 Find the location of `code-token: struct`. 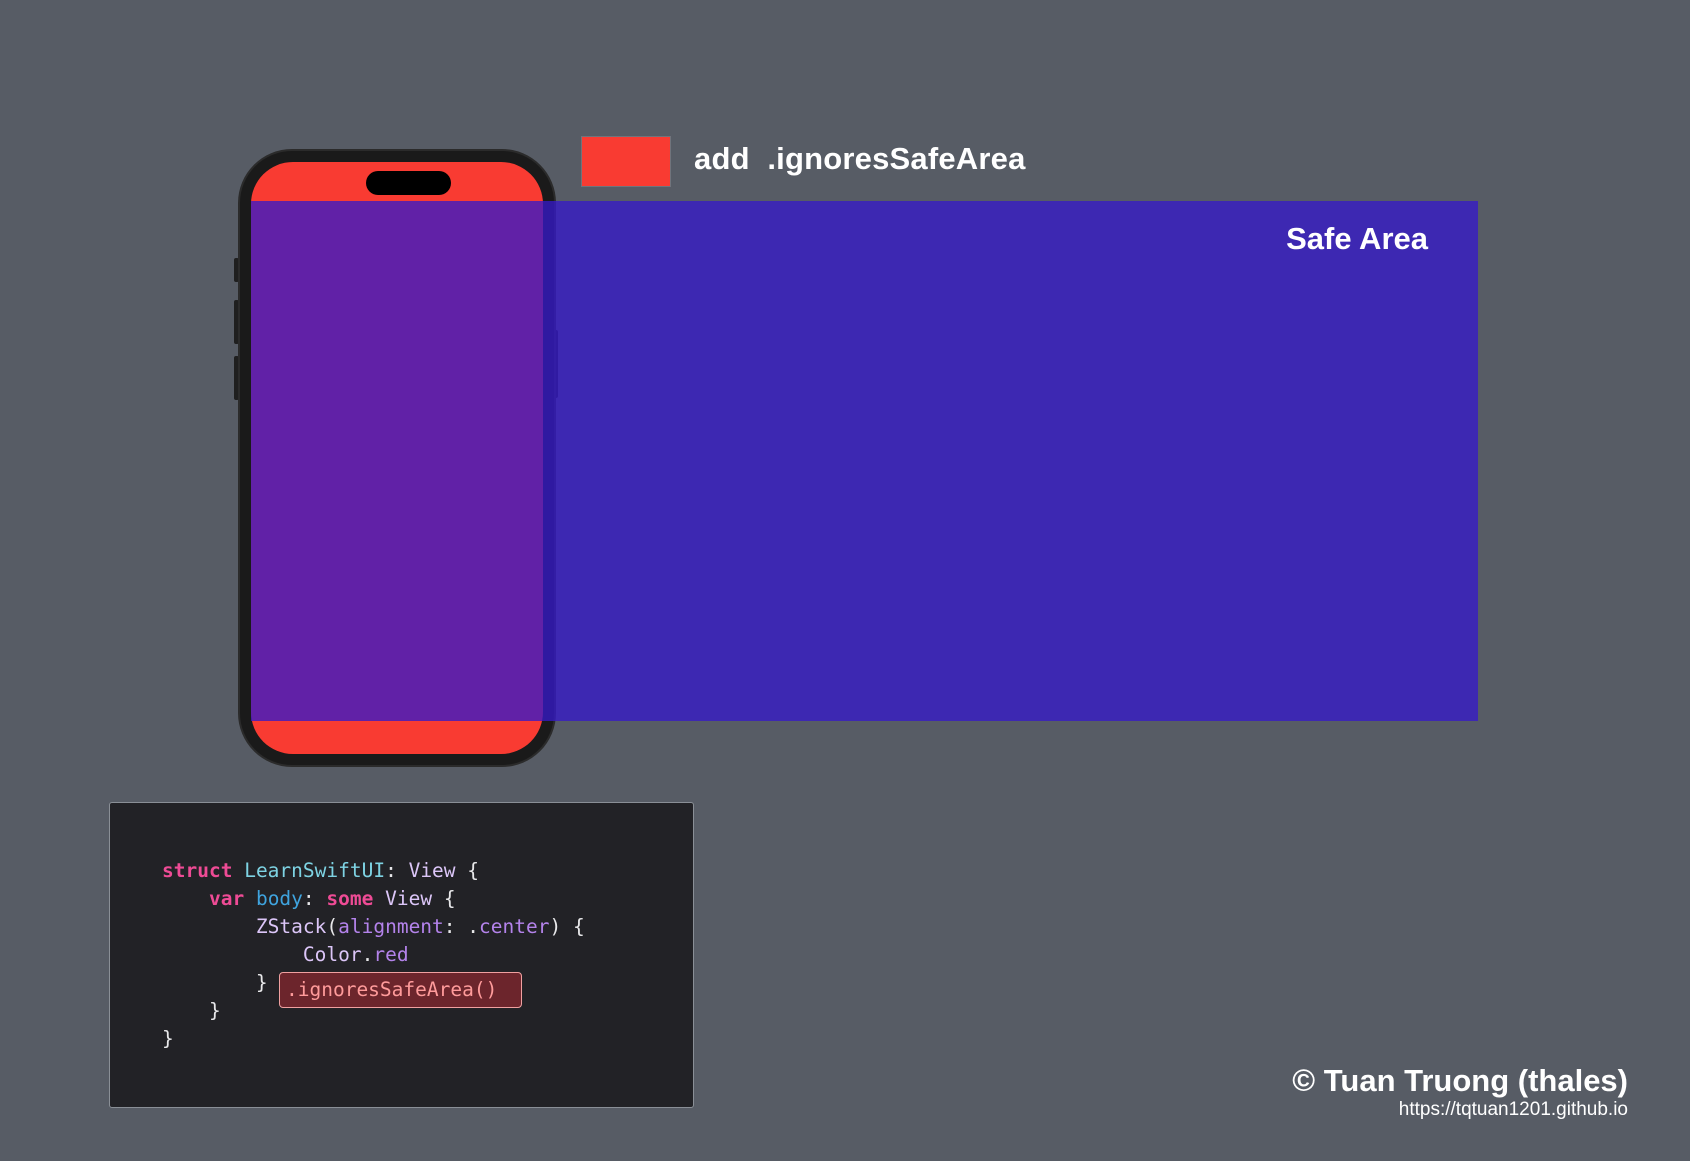

code-token: struct is located at coordinates (197, 870).